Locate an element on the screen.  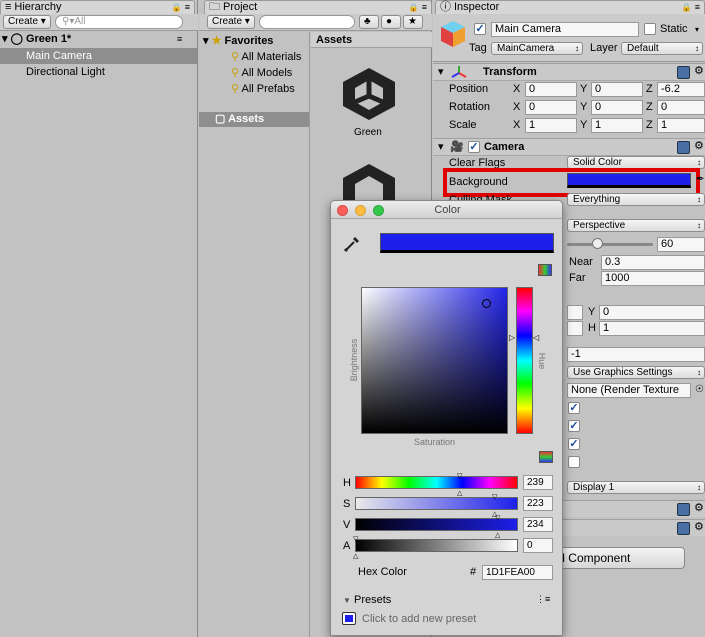
slider-mode-toggle-icon is located at coordinates (546, 457).